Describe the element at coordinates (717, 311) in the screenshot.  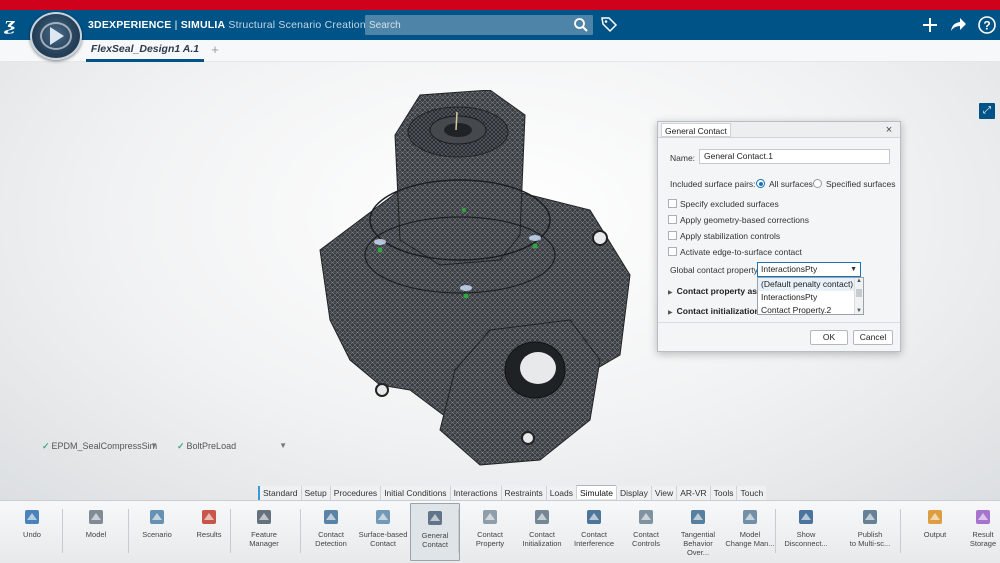
I see `section-contact-initialization: ▶ Contact initialization a` at that location.